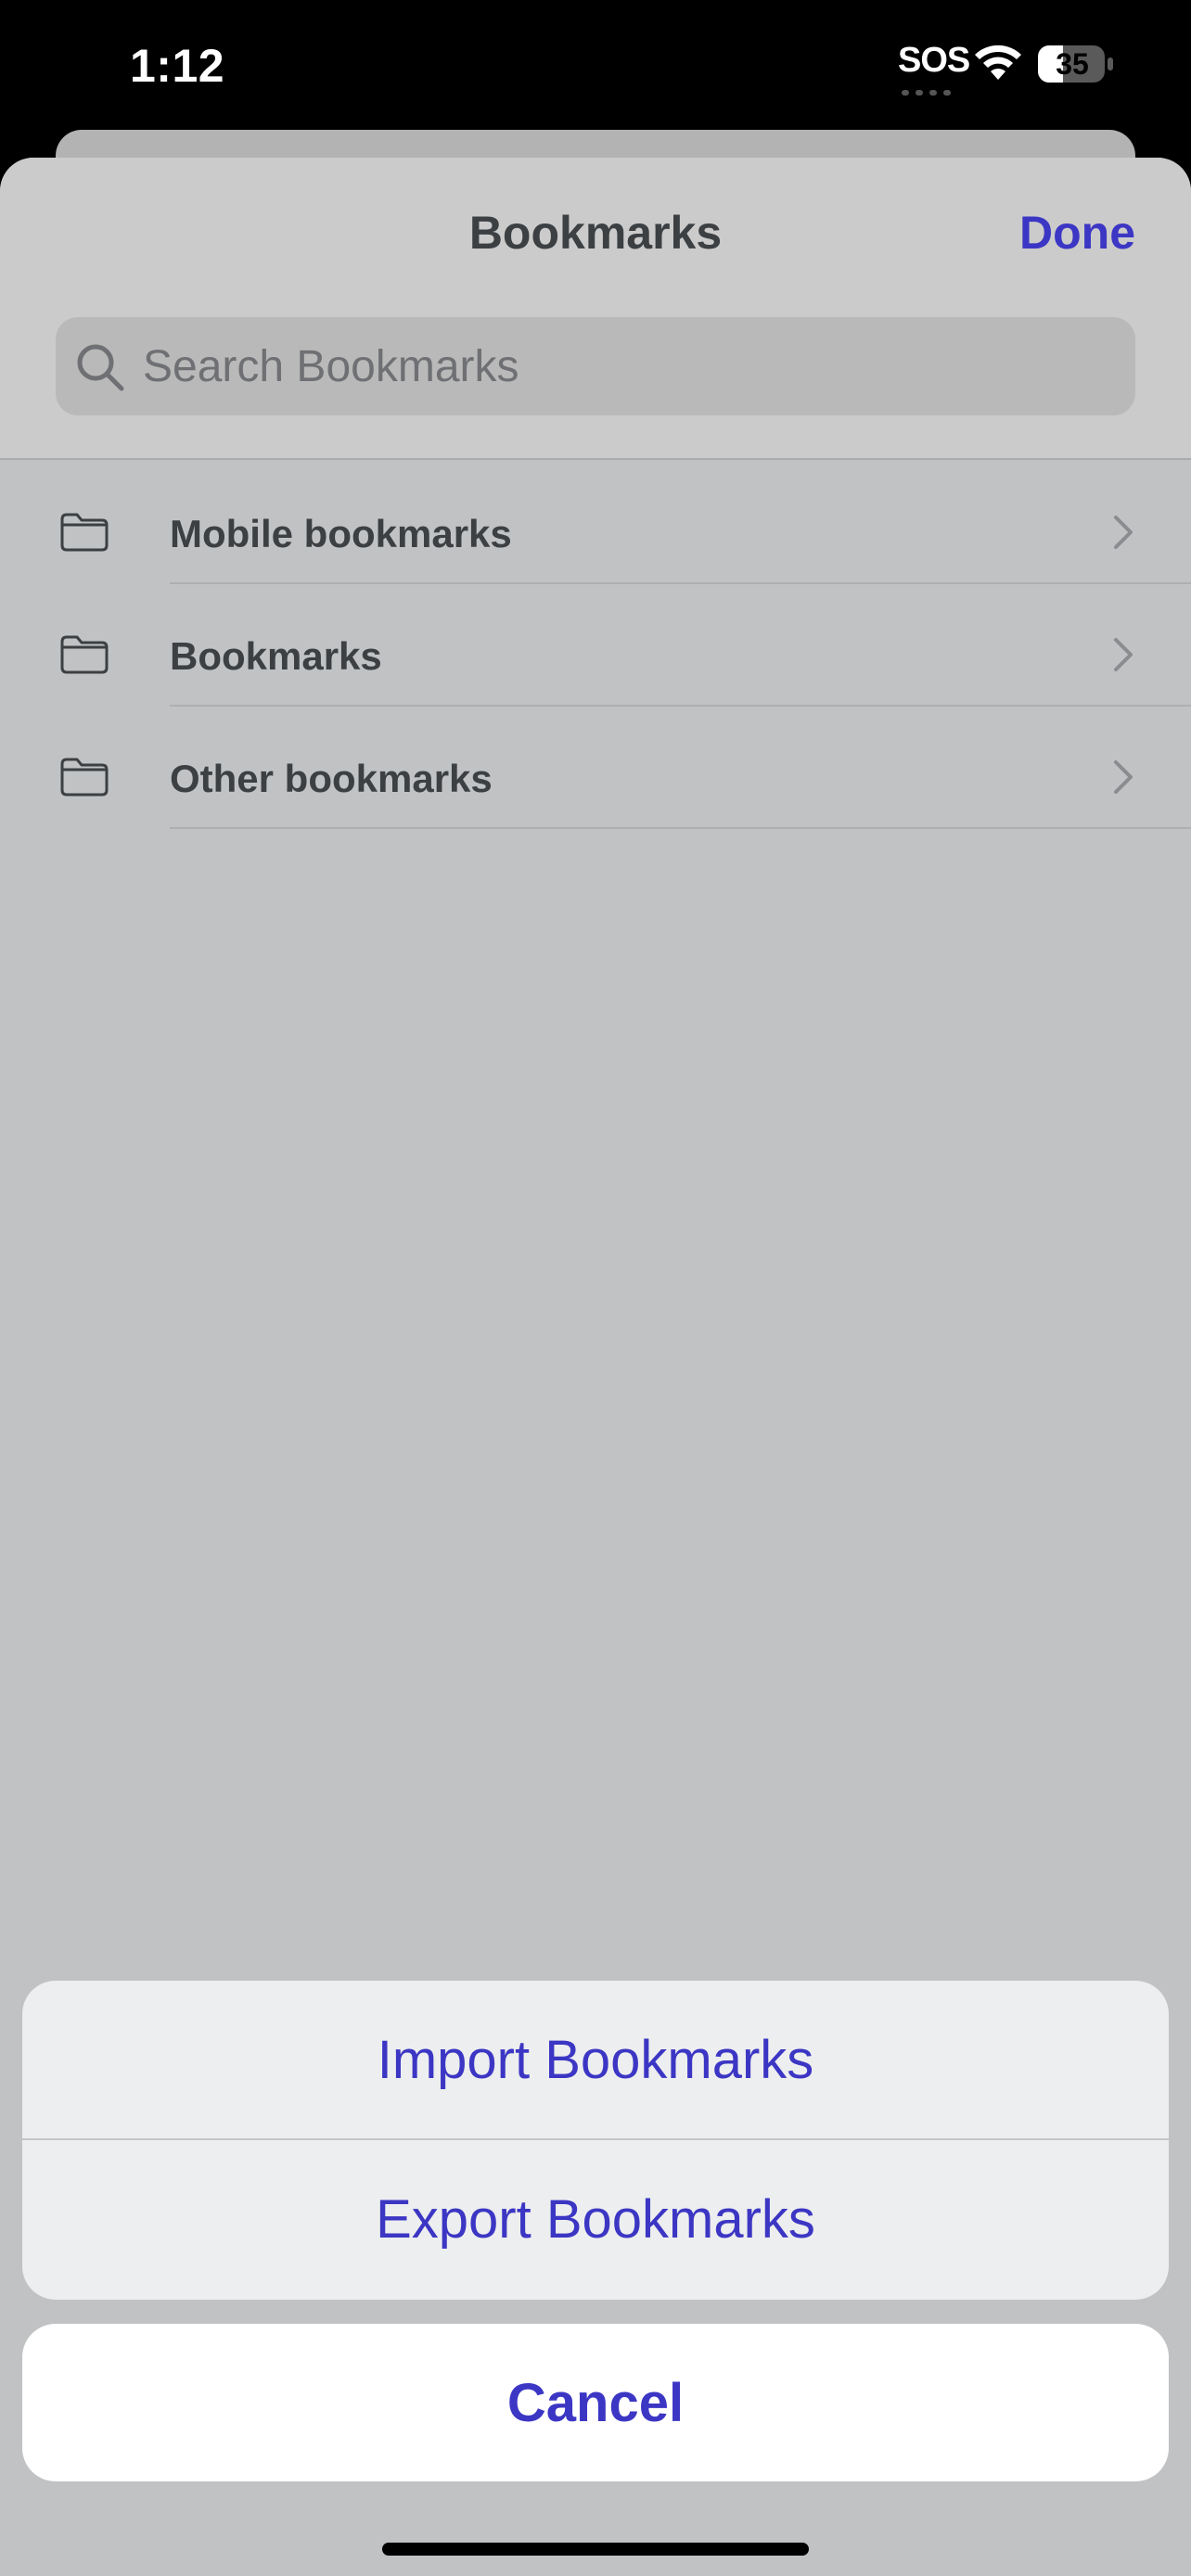 The width and height of the screenshot is (1191, 2576). Describe the element at coordinates (595, 309) in the screenshot. I see `sheet-header: Bookmarks Done` at that location.